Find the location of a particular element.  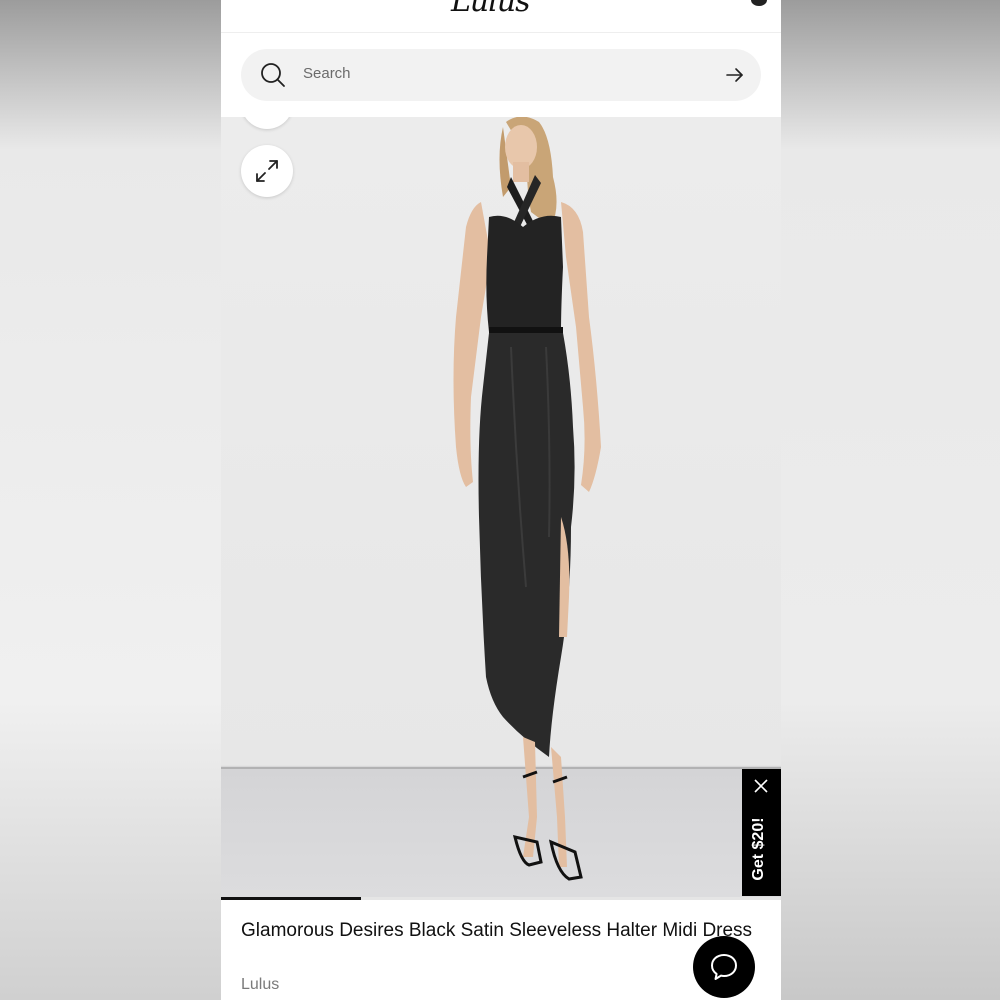

search-placeholder: Search is located at coordinates (327, 73).